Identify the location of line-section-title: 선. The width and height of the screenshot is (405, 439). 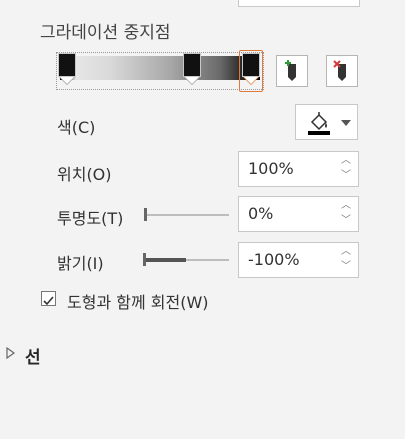
(33, 358).